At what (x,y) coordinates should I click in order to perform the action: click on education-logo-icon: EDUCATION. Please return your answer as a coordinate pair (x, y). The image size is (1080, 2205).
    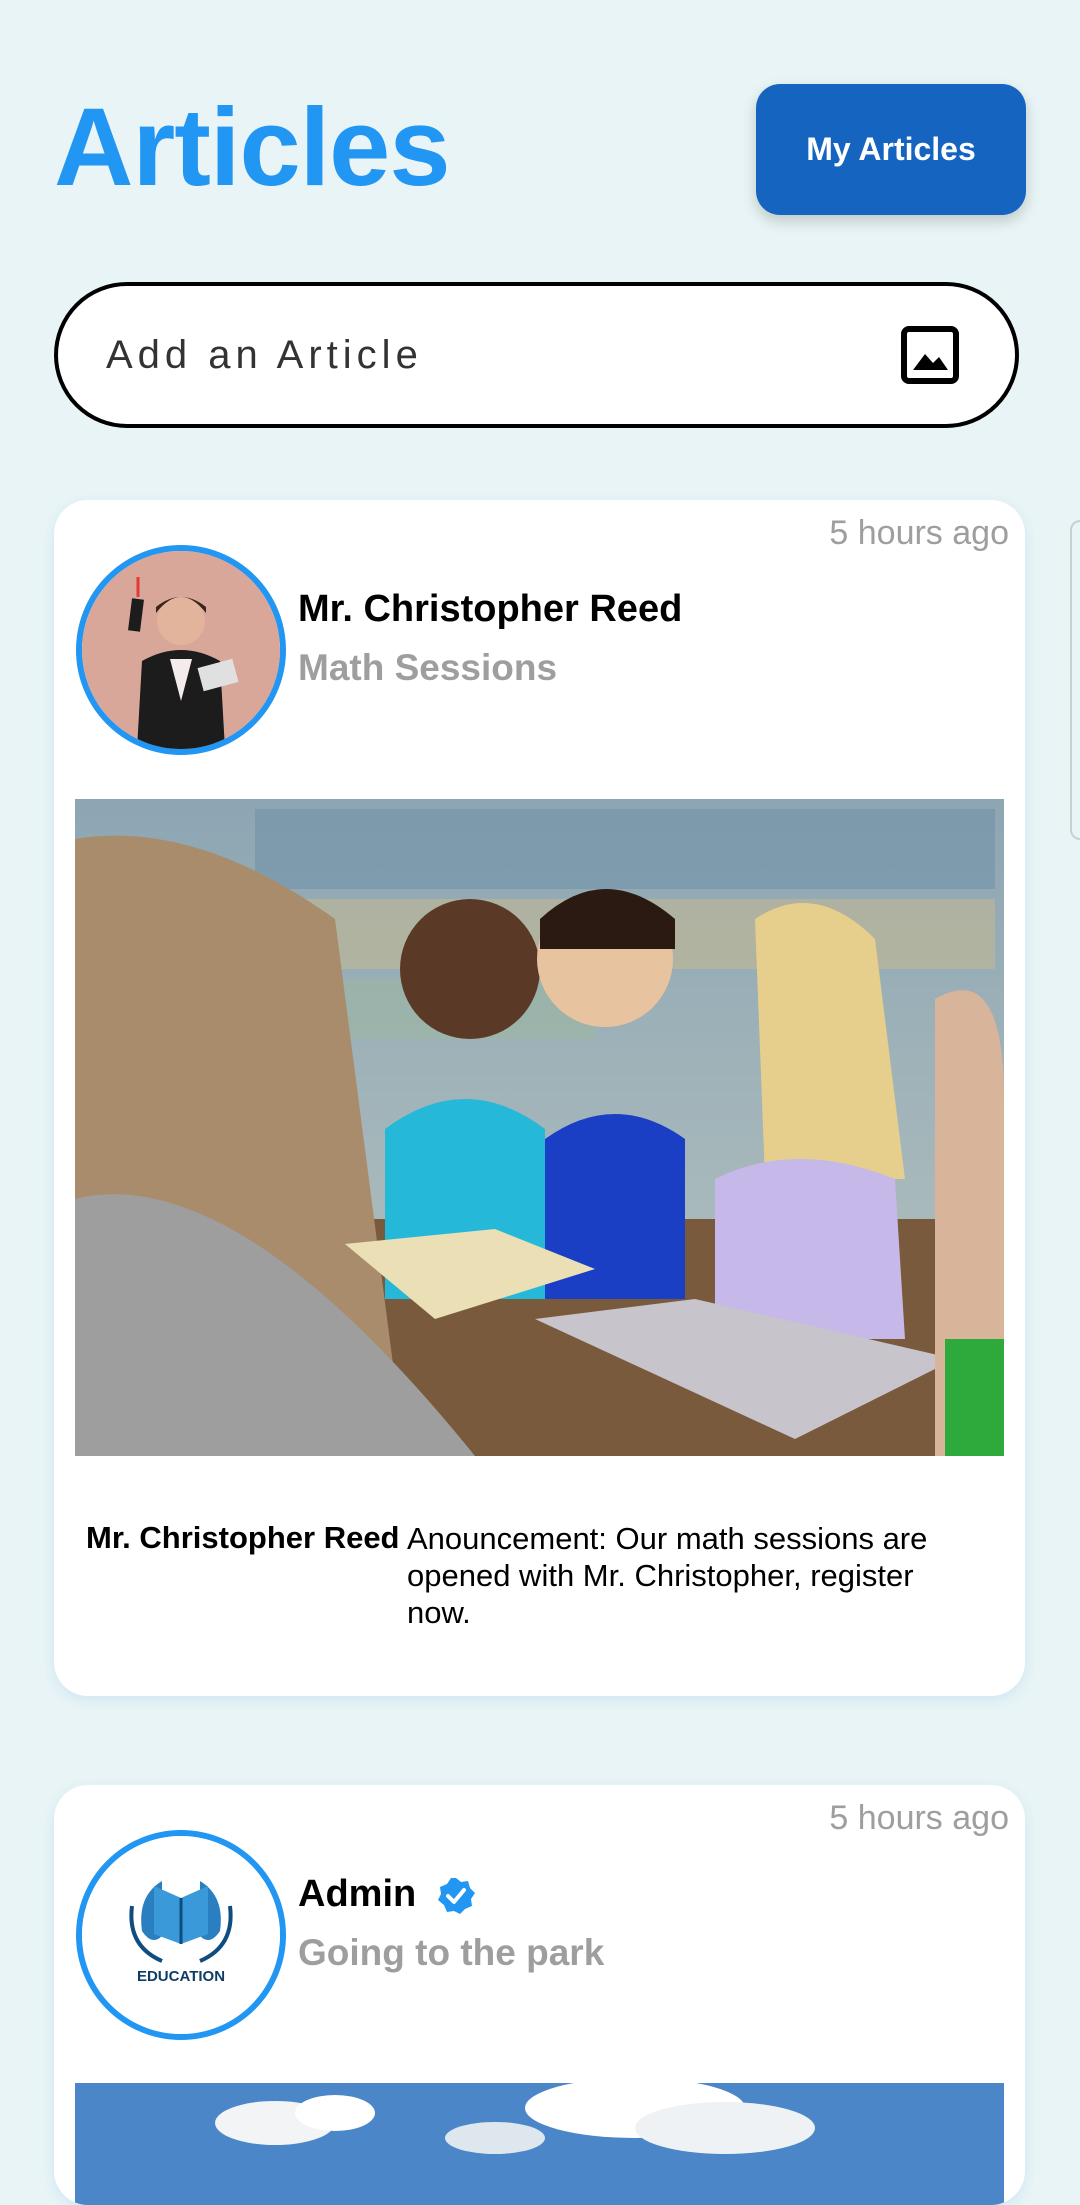
    Looking at the image, I should click on (181, 1935).